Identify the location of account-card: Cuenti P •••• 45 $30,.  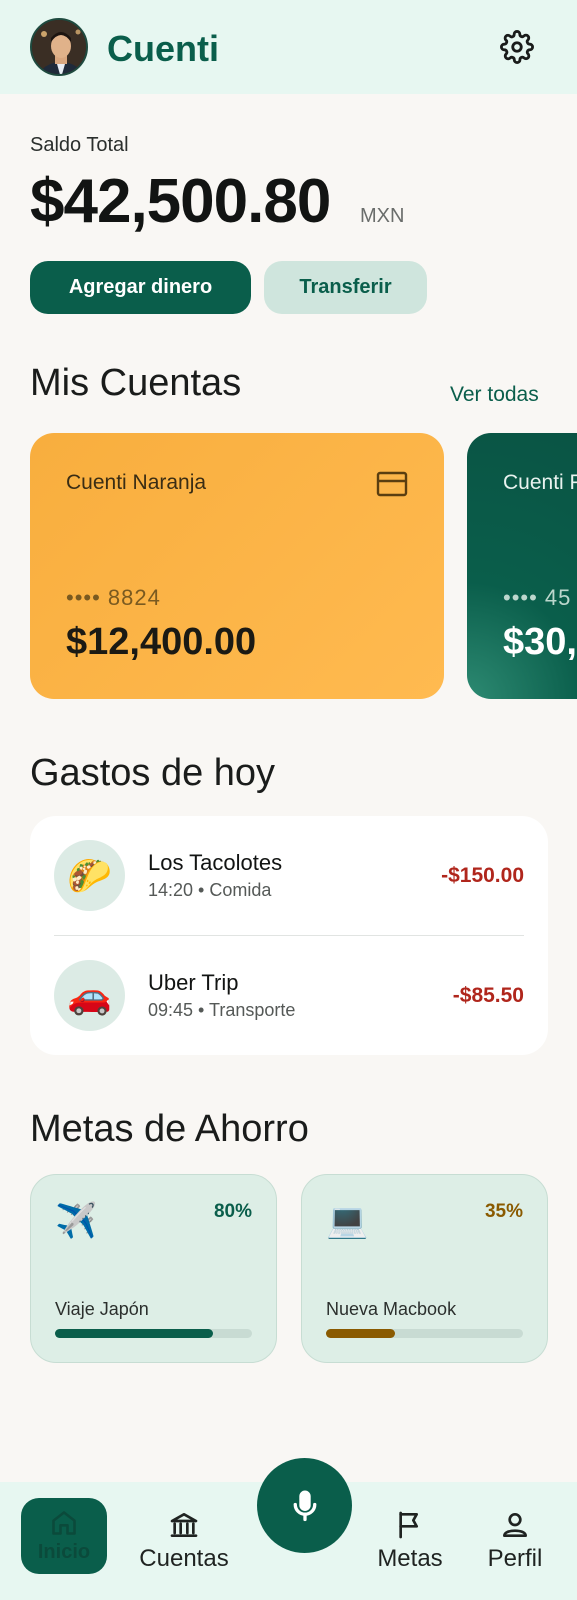
(522, 566).